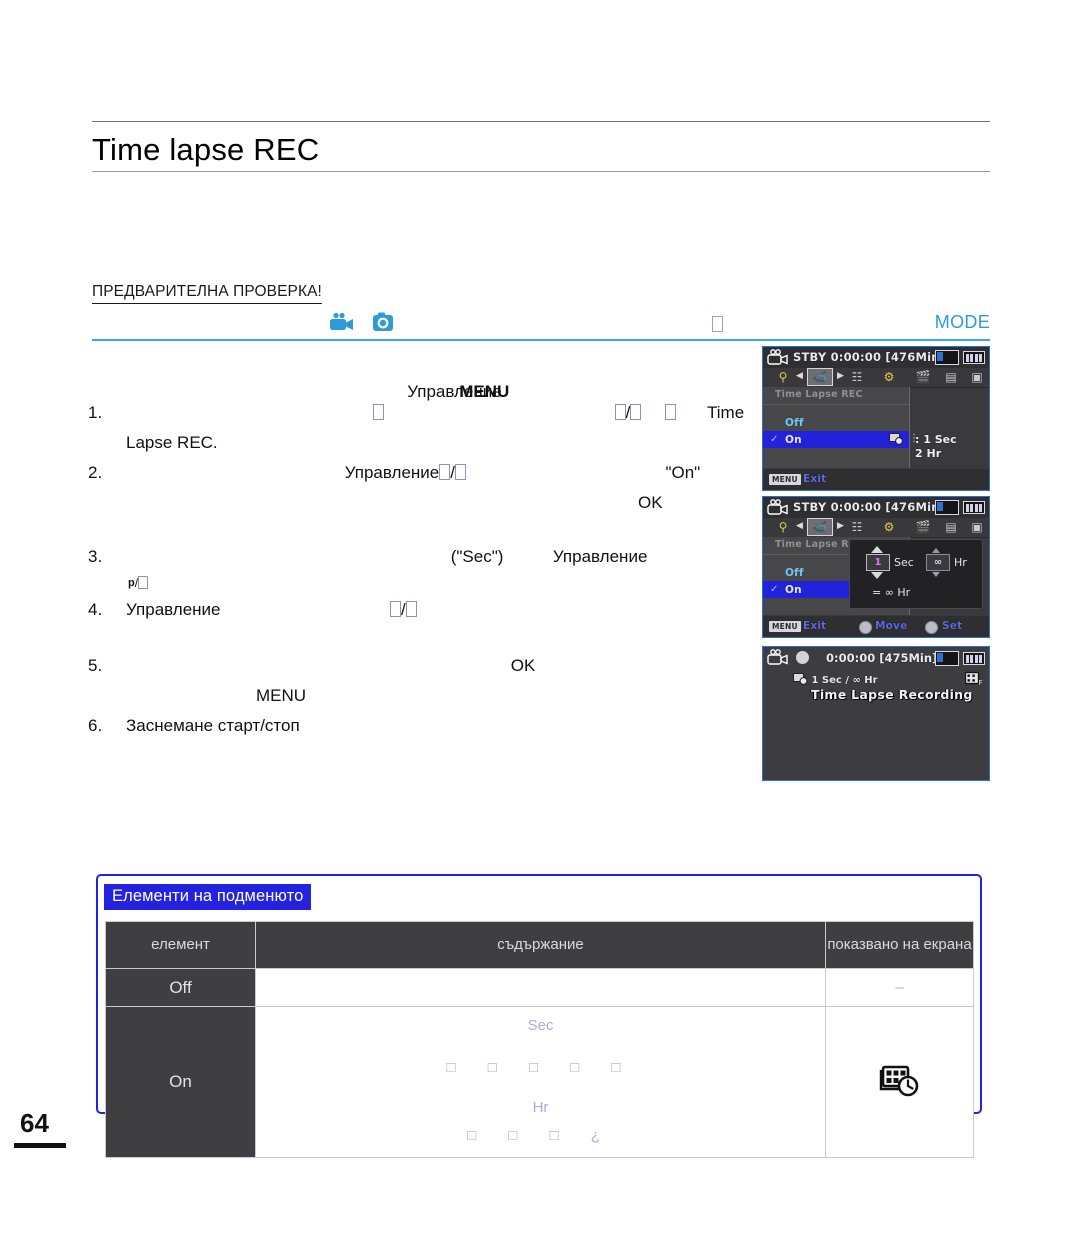 This screenshot has width=1080, height=1235. What do you see at coordinates (865, 627) in the screenshot?
I see `move-dpad-icon` at bounding box center [865, 627].